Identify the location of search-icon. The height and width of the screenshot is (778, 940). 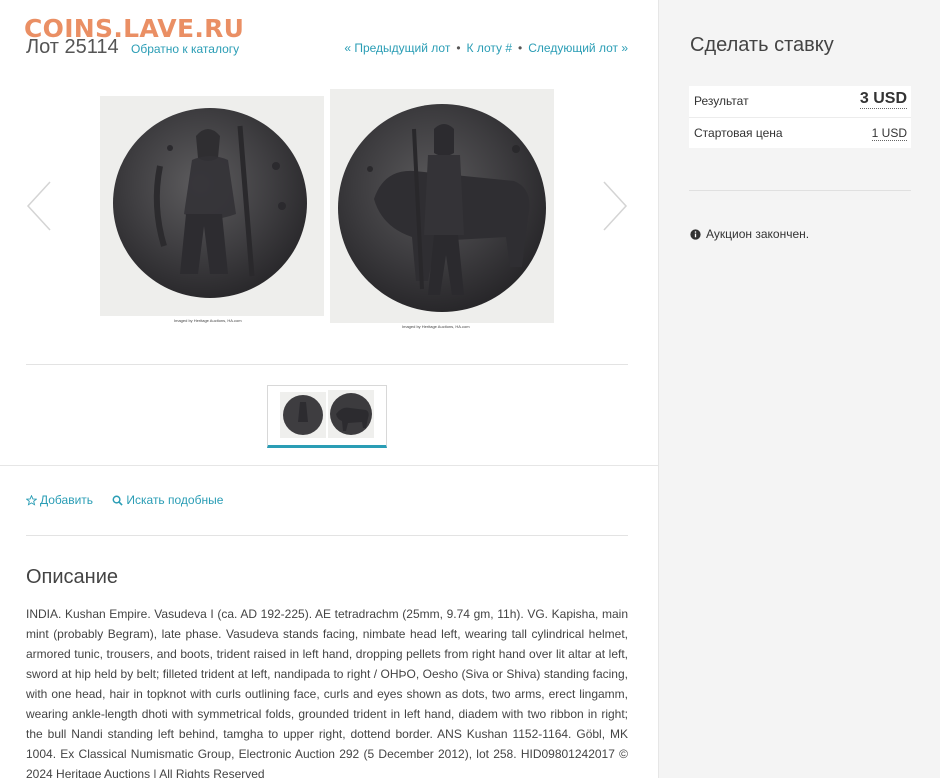
(118, 500).